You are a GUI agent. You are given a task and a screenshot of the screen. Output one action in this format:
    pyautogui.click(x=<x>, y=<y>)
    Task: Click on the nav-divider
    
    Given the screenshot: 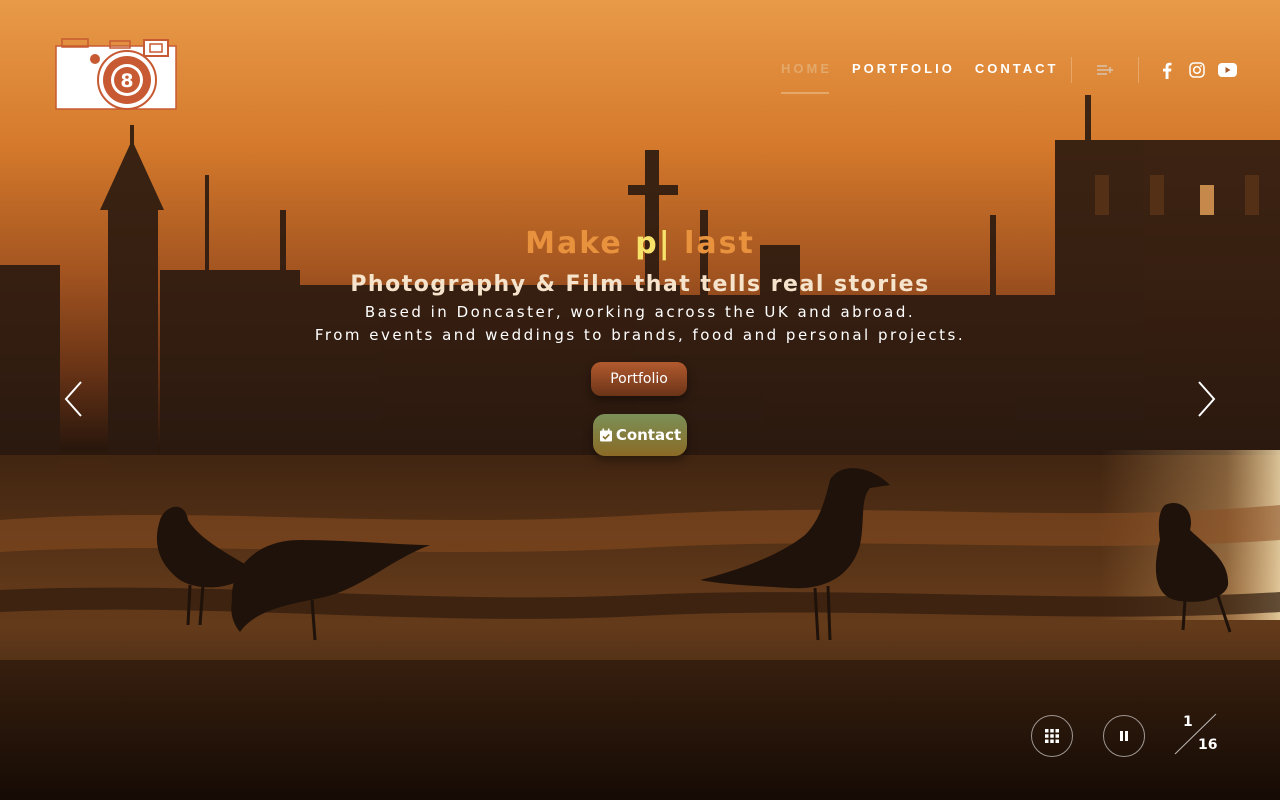 What is the action you would take?
    pyautogui.click(x=1071, y=70)
    